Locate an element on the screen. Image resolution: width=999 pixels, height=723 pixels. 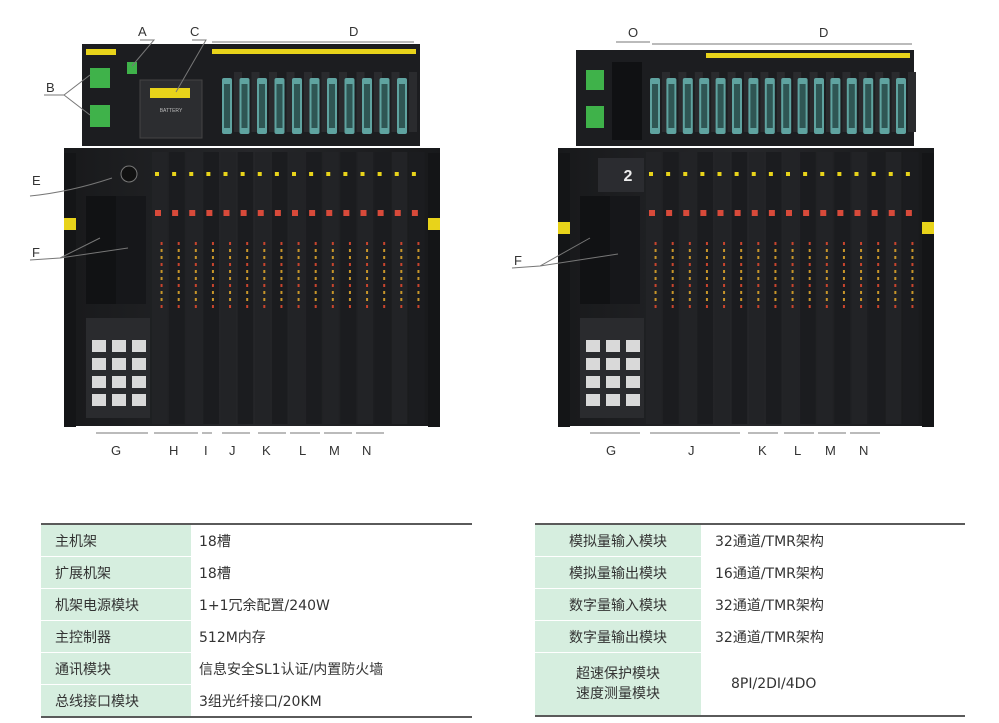
callout-o: O is located at coordinates (633, 32).